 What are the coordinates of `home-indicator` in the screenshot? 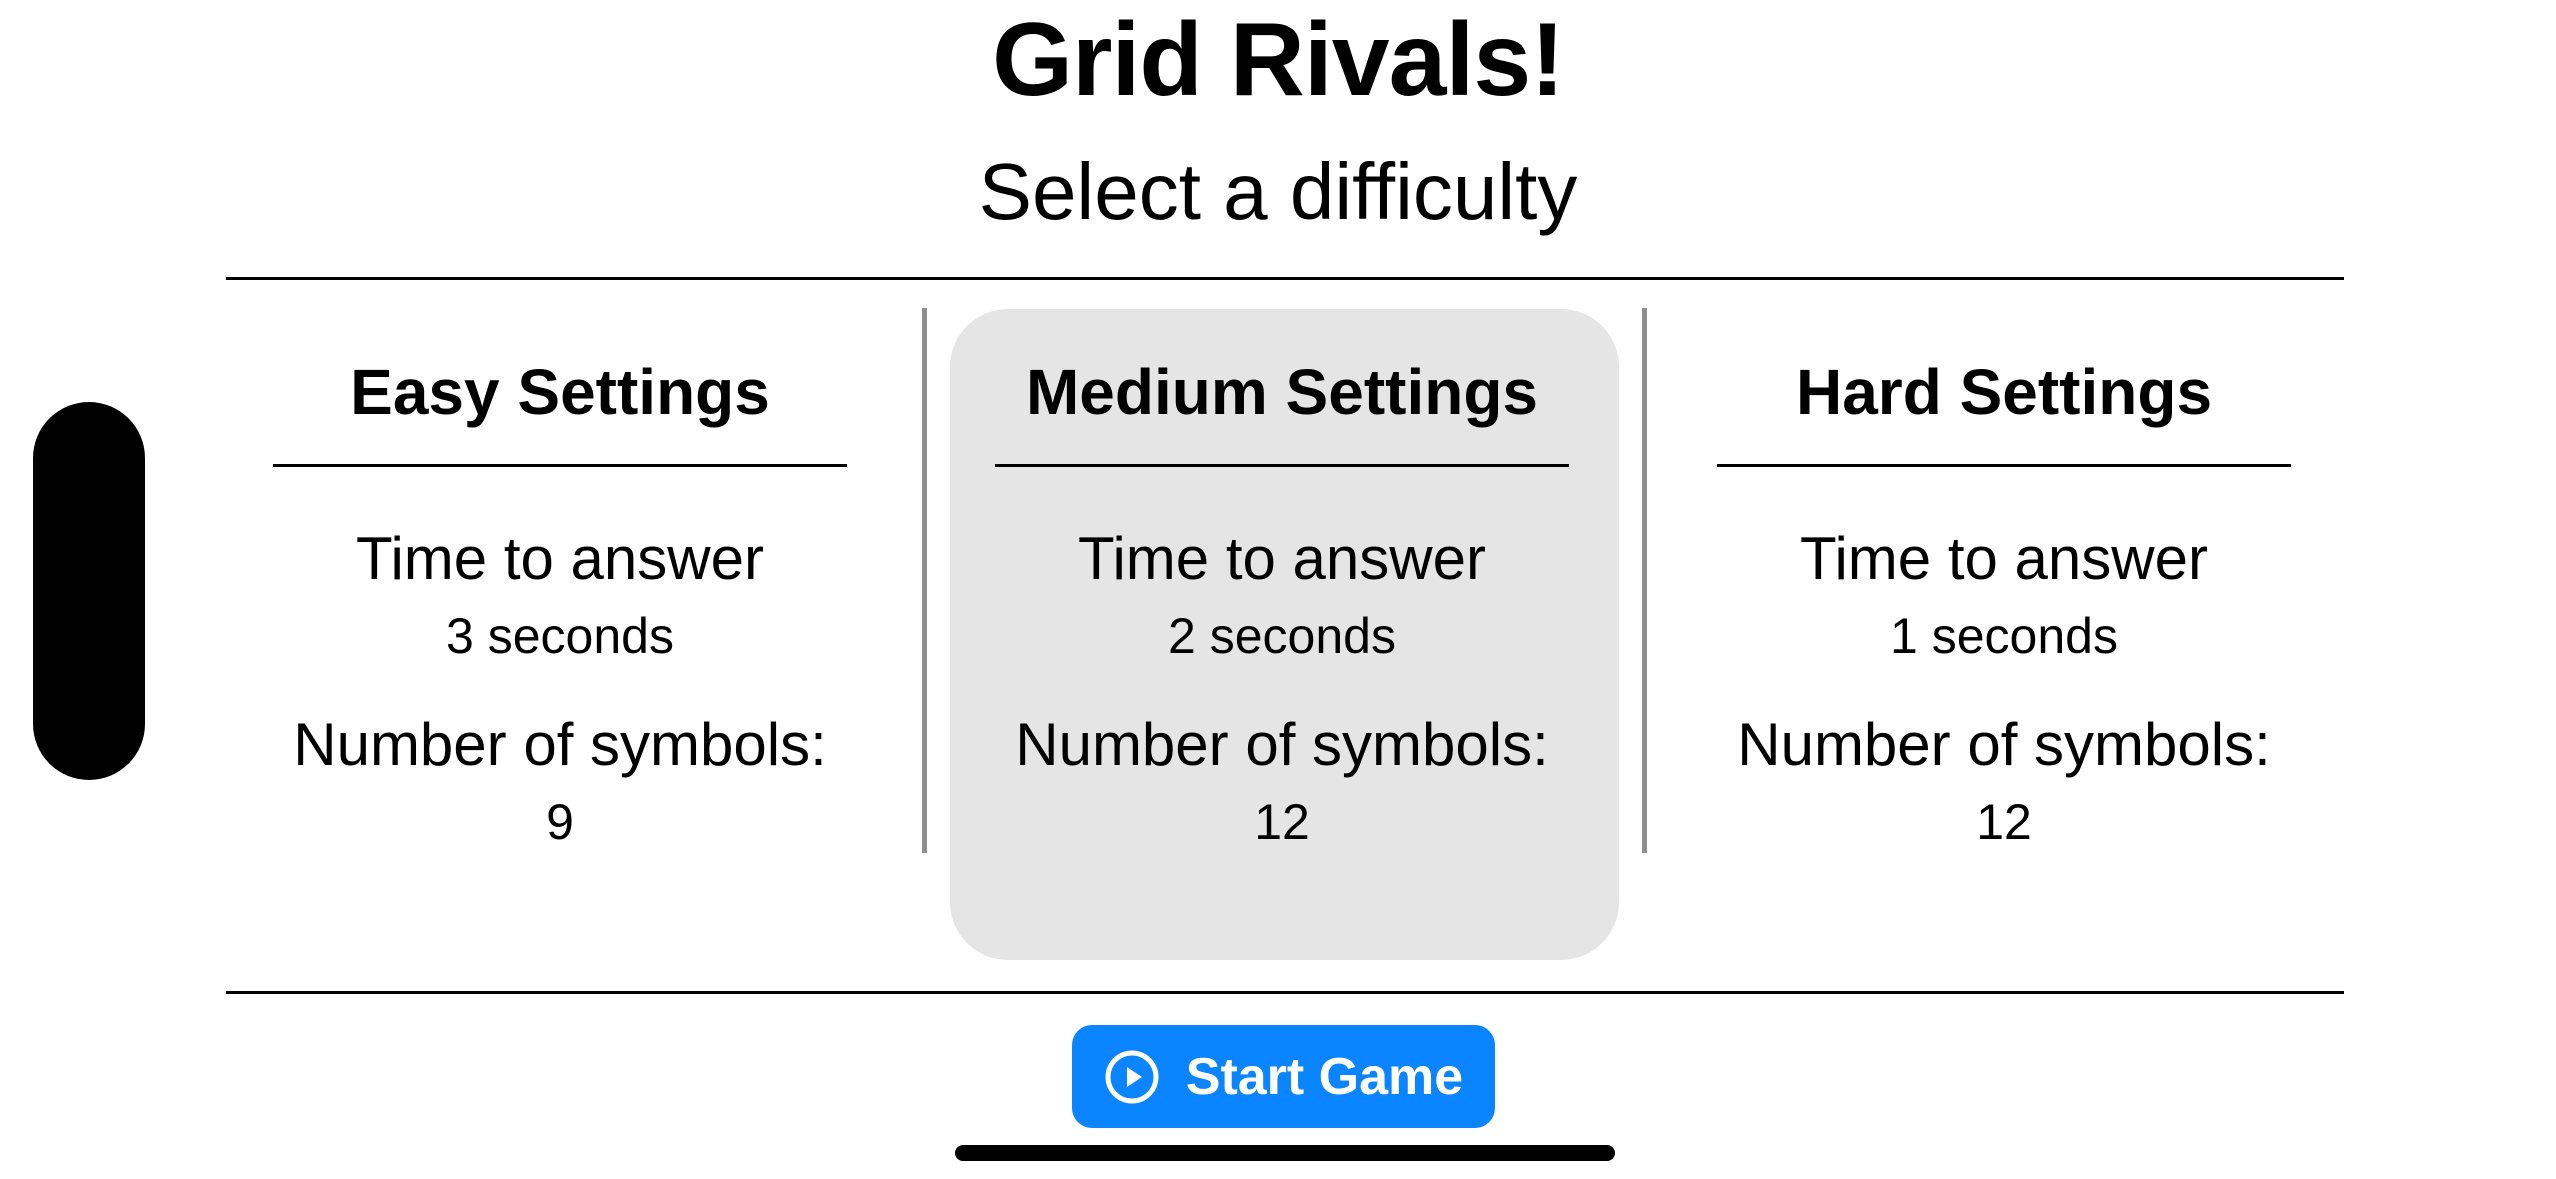 It's located at (1285, 1153).